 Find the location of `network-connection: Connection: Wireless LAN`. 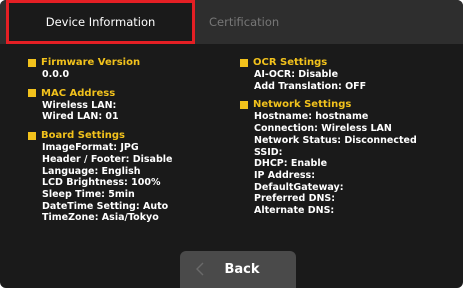

network-connection: Connection: Wireless LAN is located at coordinates (323, 129).